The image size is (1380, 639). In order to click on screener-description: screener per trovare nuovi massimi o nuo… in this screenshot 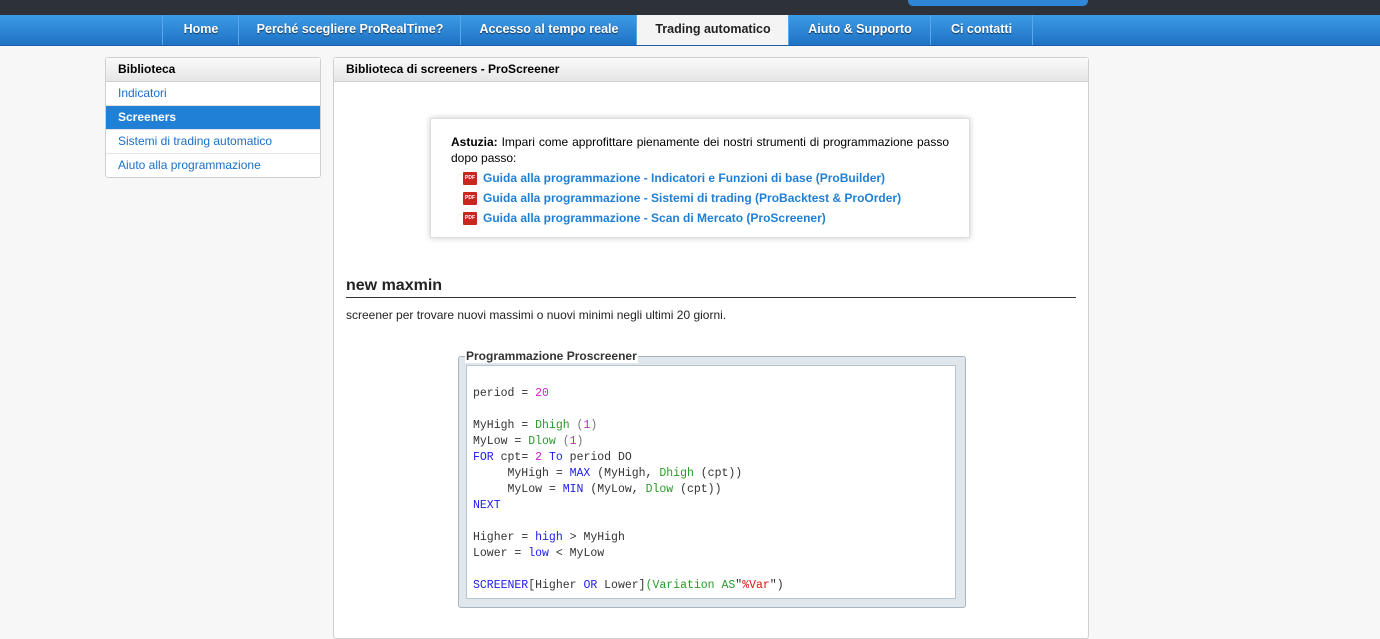, I will do `click(536, 315)`.